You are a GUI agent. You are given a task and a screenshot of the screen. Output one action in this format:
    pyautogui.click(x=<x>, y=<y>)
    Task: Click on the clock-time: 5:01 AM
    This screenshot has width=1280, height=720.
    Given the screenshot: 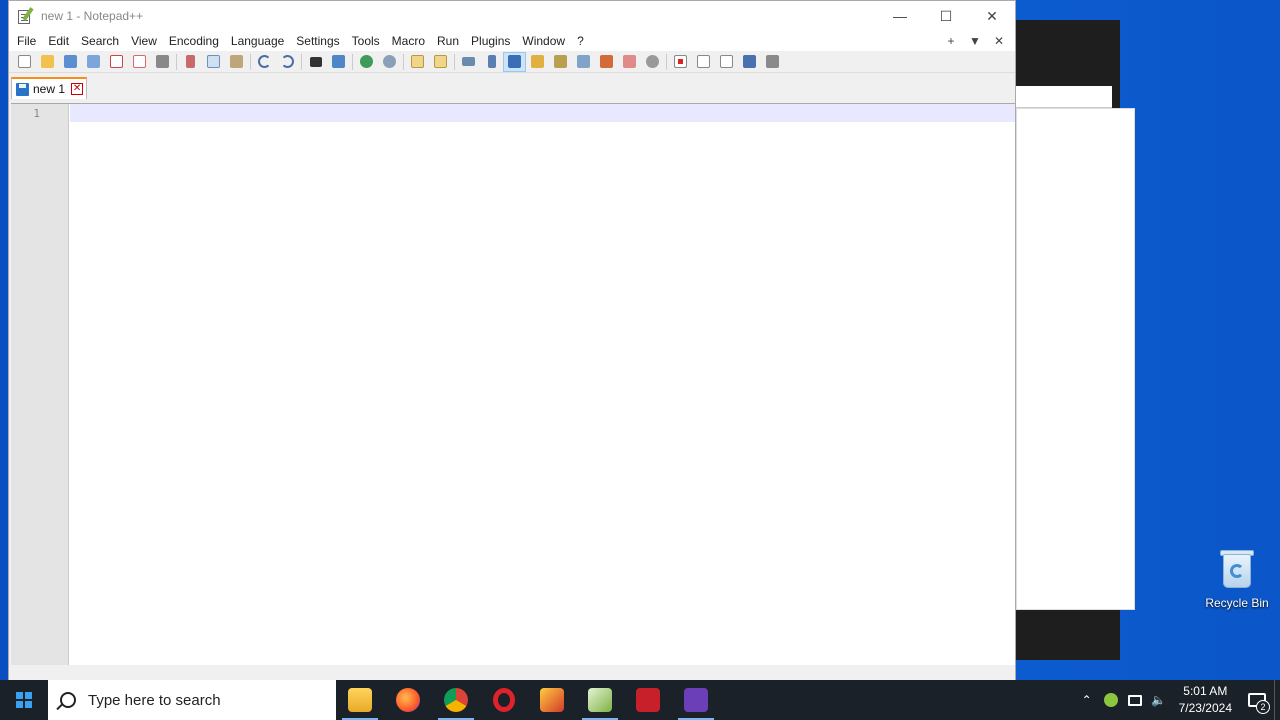 What is the action you would take?
    pyautogui.click(x=1205, y=691)
    